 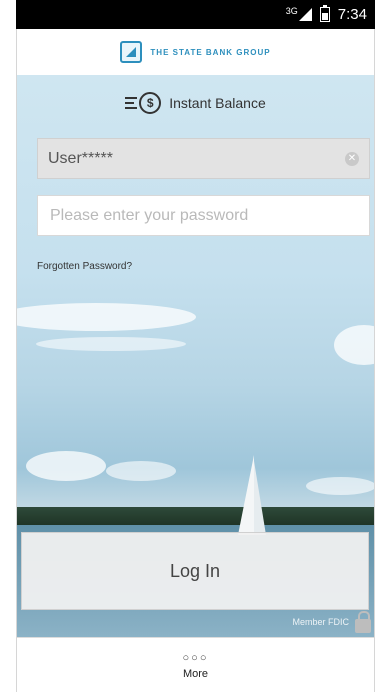 What do you see at coordinates (291, 10) in the screenshot?
I see `network-type: 3G` at bounding box center [291, 10].